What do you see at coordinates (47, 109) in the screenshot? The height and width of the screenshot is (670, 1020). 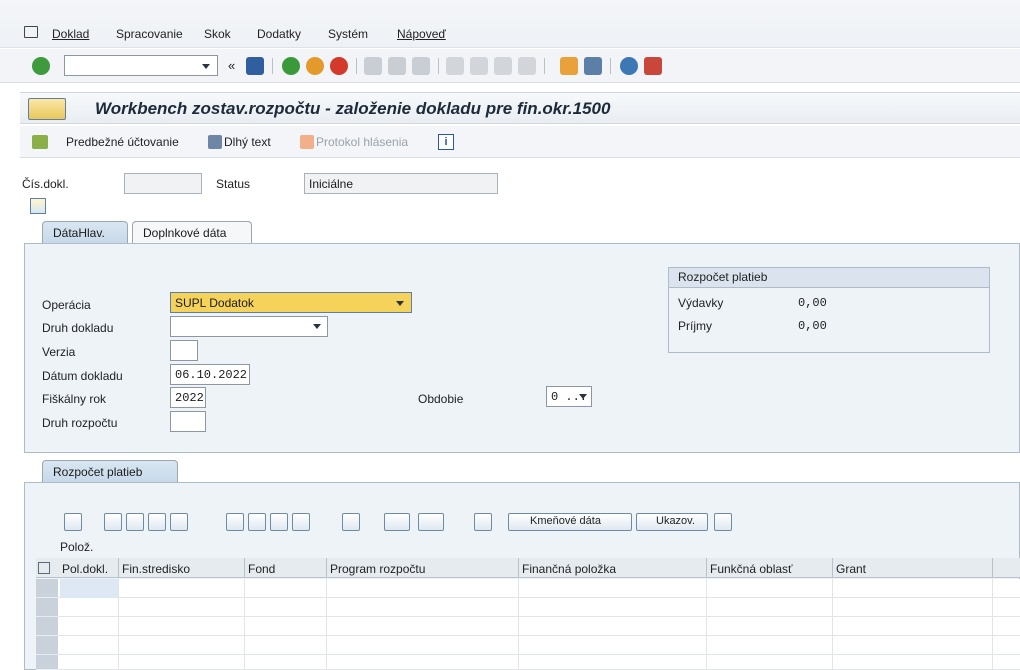 I see `menu-dropdown-icon` at bounding box center [47, 109].